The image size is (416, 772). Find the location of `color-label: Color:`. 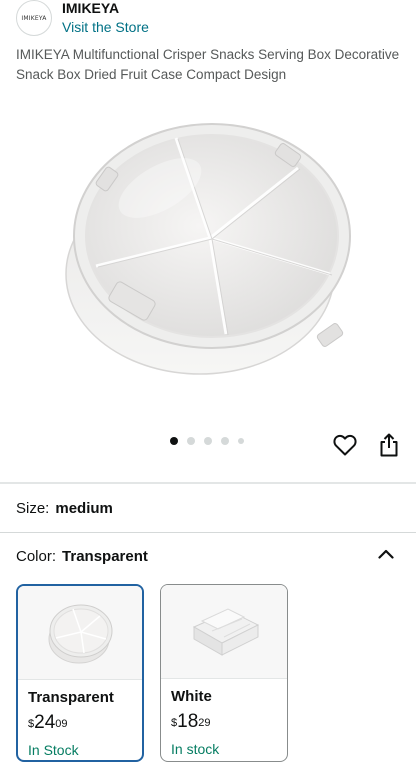

color-label: Color: is located at coordinates (36, 556).